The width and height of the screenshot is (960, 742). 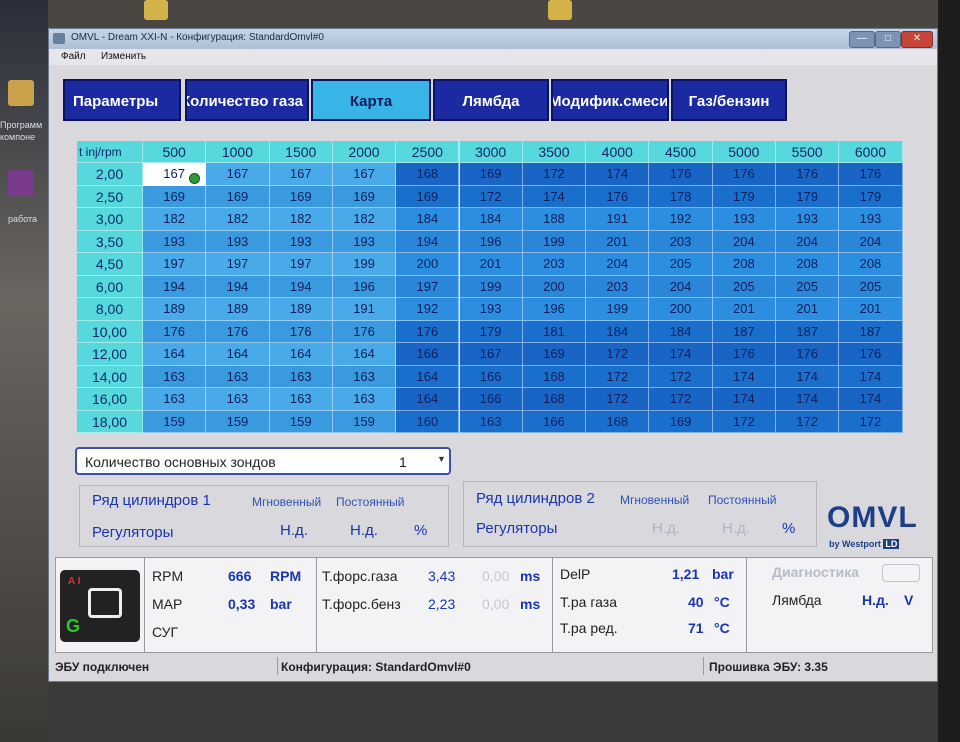 What do you see at coordinates (156, 10) in the screenshot?
I see `desktop-shortcut-icon` at bounding box center [156, 10].